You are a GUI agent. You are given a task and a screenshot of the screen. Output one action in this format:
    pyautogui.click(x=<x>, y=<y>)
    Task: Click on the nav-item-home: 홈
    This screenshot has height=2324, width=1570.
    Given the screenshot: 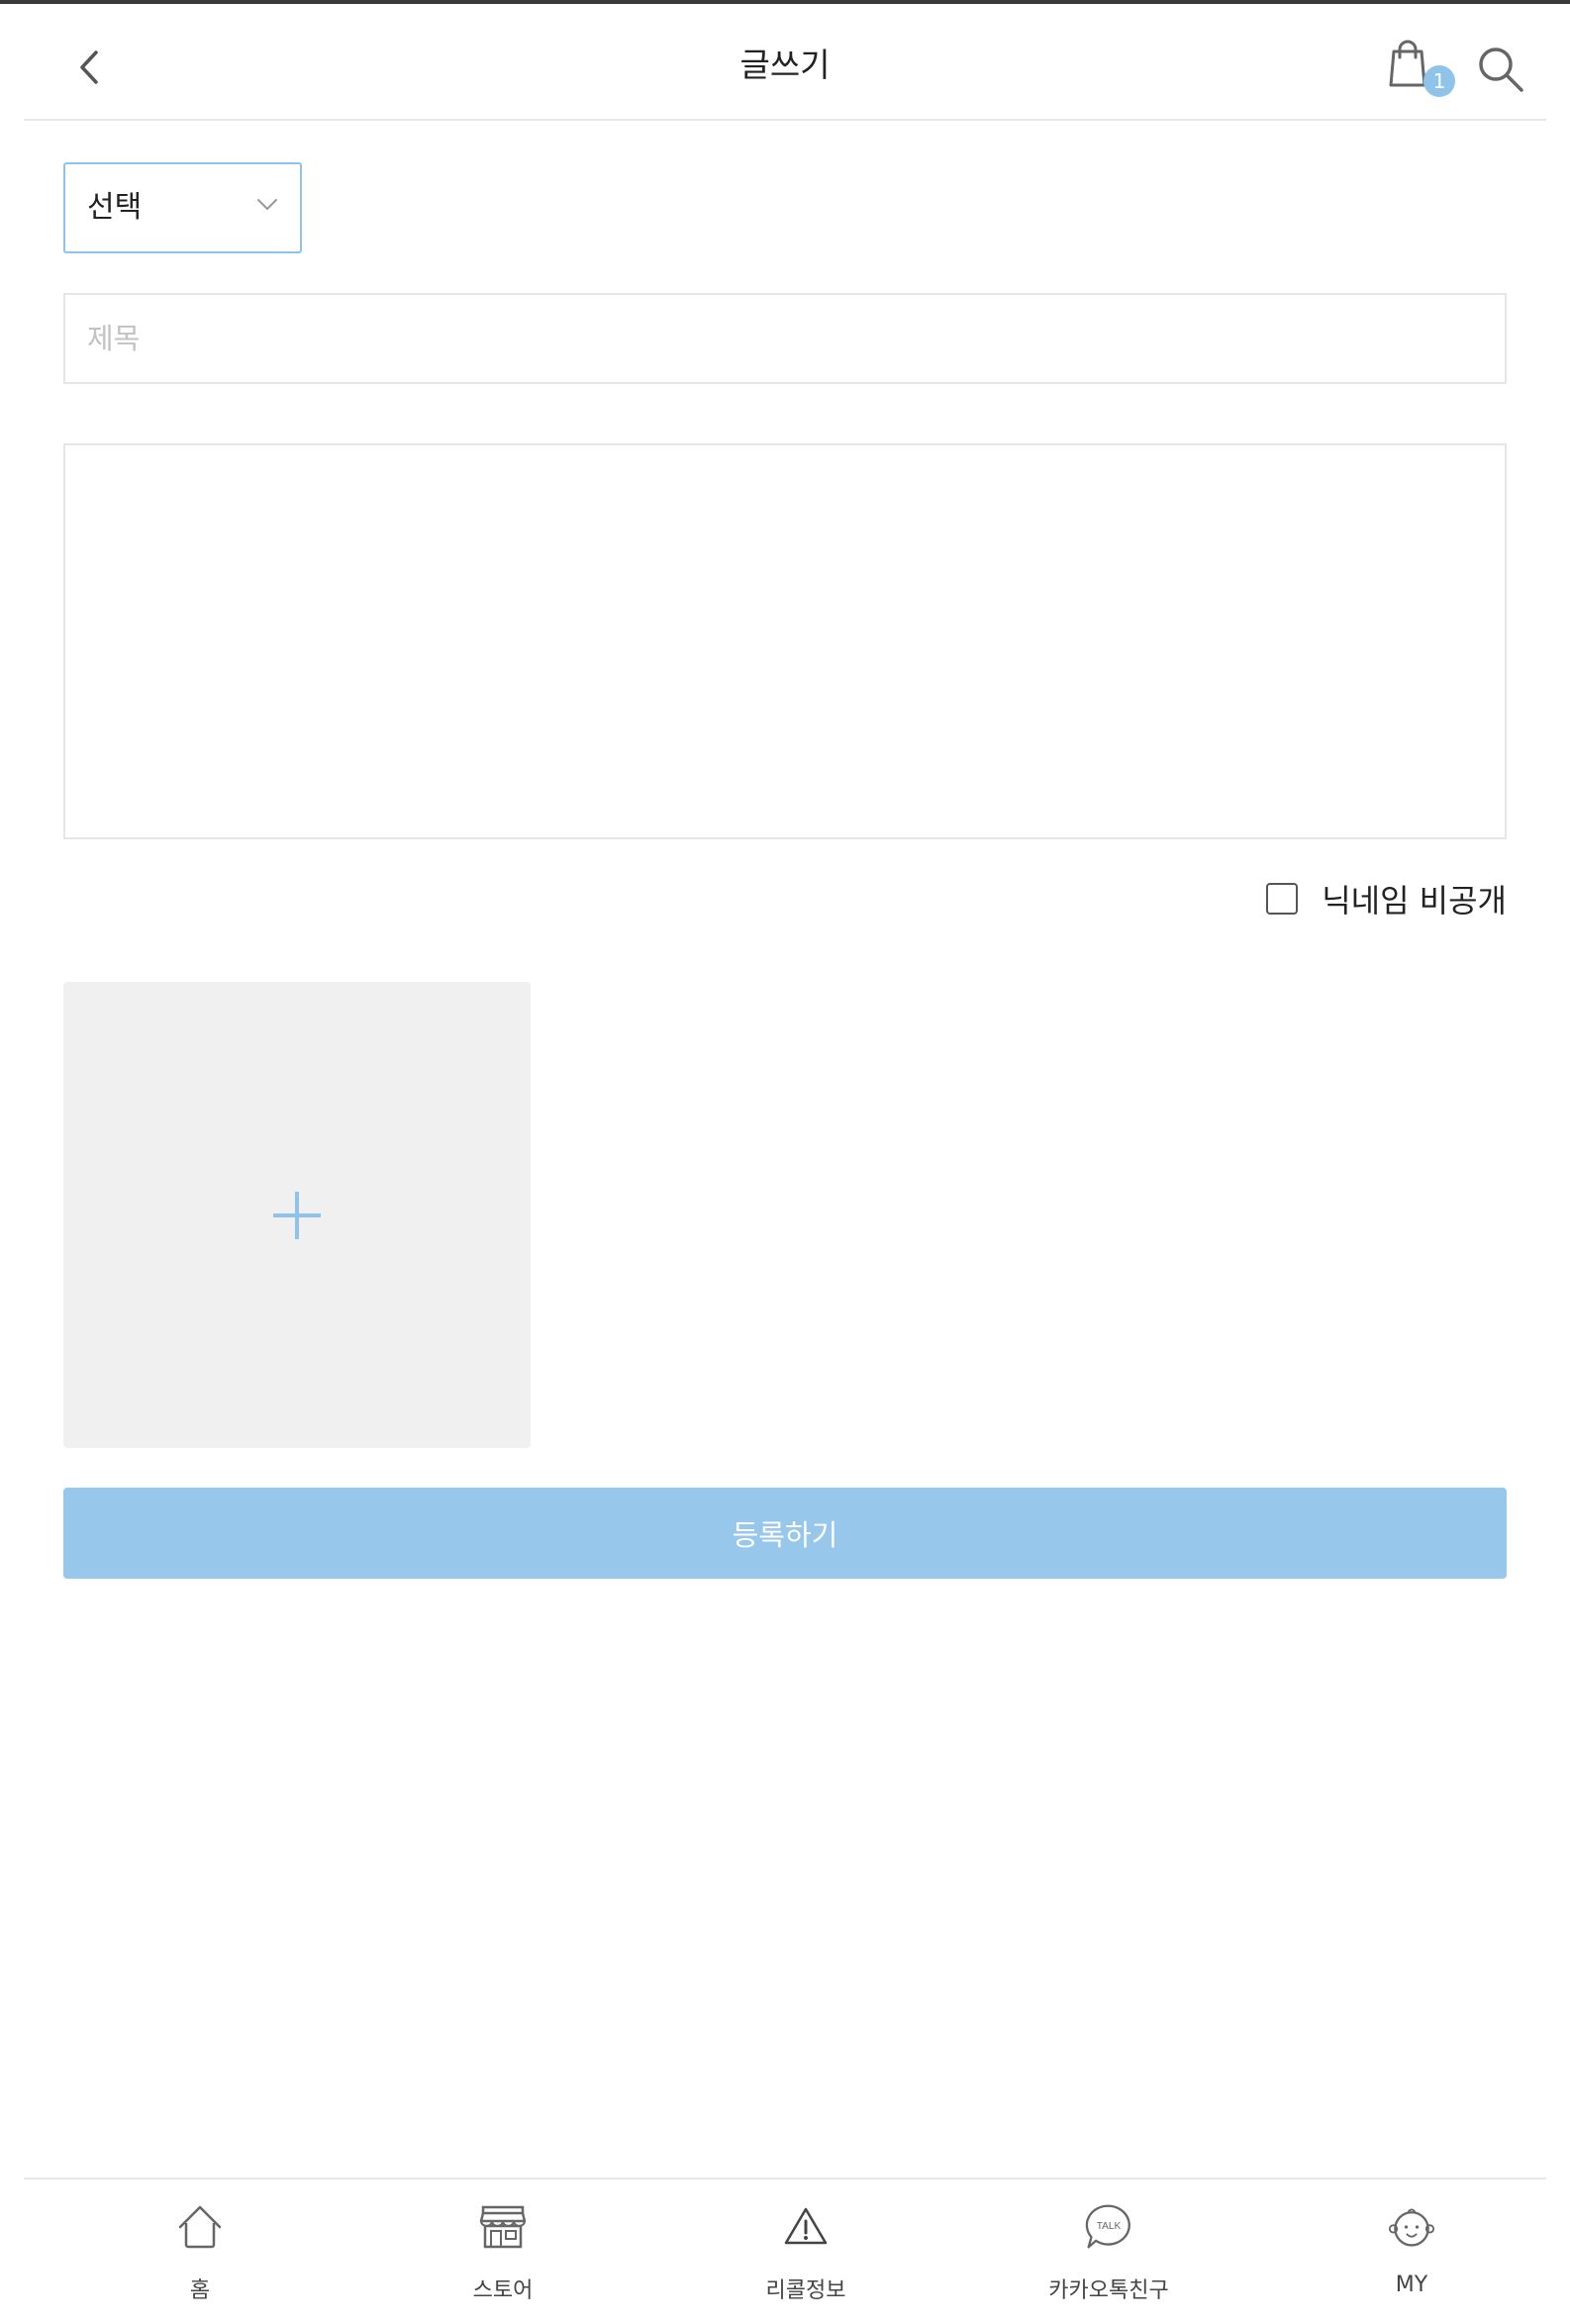 What is the action you would take?
    pyautogui.click(x=200, y=2249)
    